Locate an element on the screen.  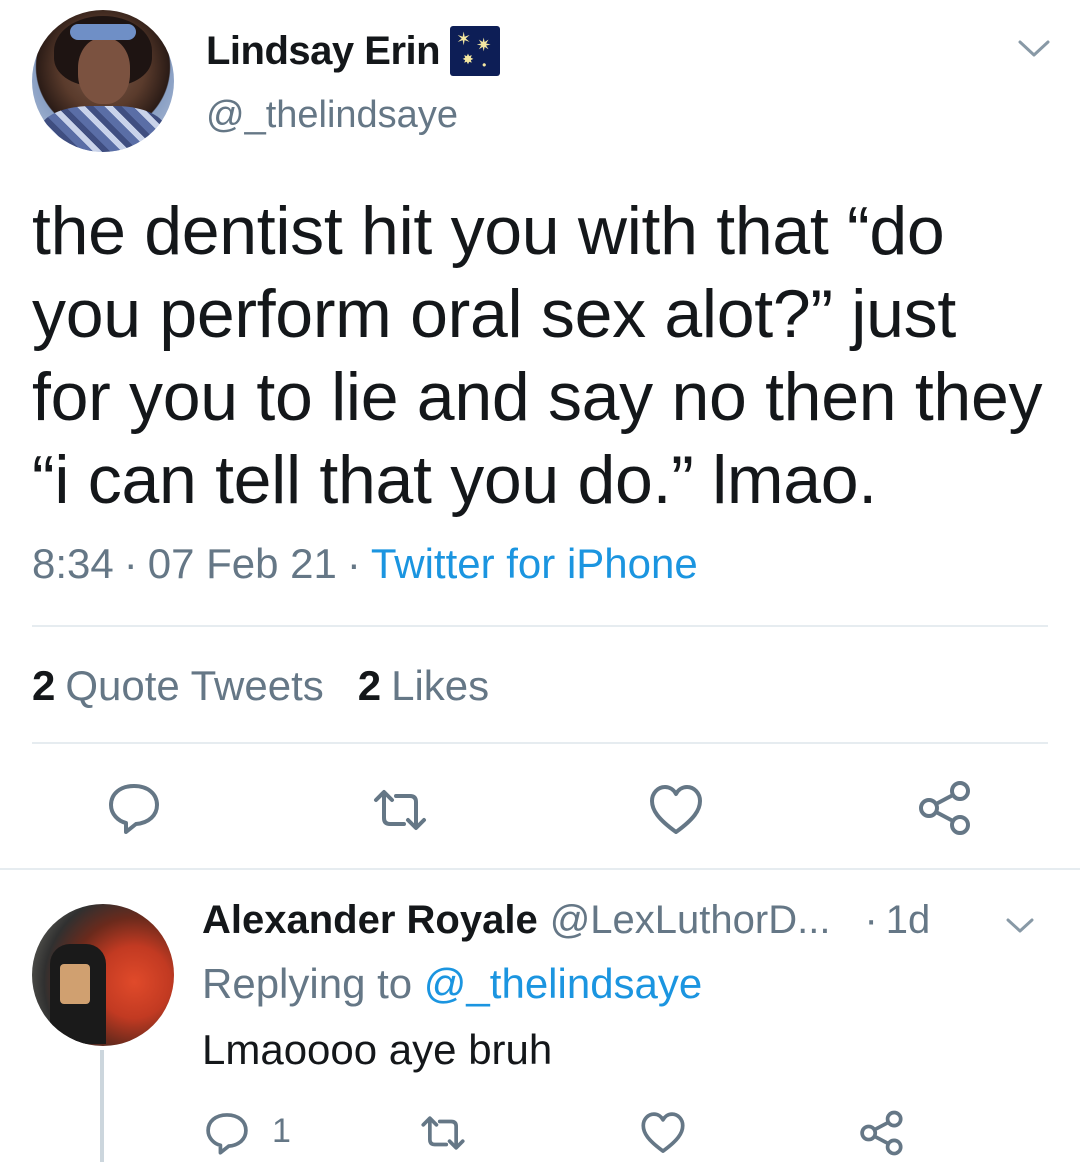
tweet-meta: 8:34 · 07 Feb 21 · Twitter for iPhone is located at coordinates (365, 564).